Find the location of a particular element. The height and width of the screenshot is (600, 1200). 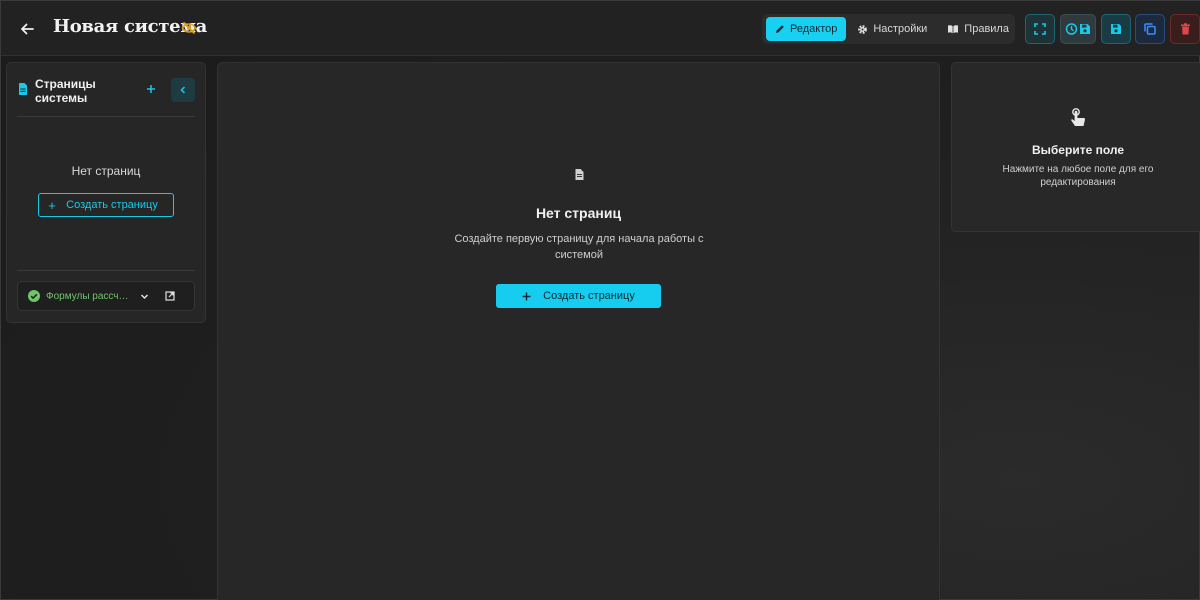

gear-icon is located at coordinates (863, 29).